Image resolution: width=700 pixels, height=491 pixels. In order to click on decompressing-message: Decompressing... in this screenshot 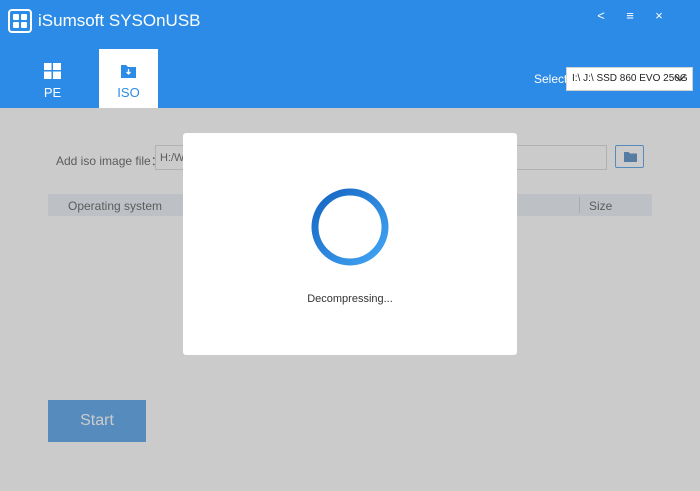, I will do `click(350, 299)`.